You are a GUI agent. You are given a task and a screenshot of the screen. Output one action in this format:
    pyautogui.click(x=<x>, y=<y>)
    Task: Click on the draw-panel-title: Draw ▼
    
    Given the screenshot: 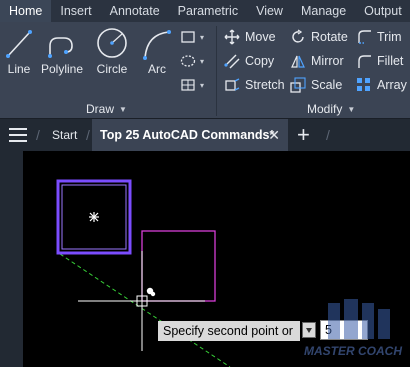 What is the action you would take?
    pyautogui.click(x=106, y=109)
    